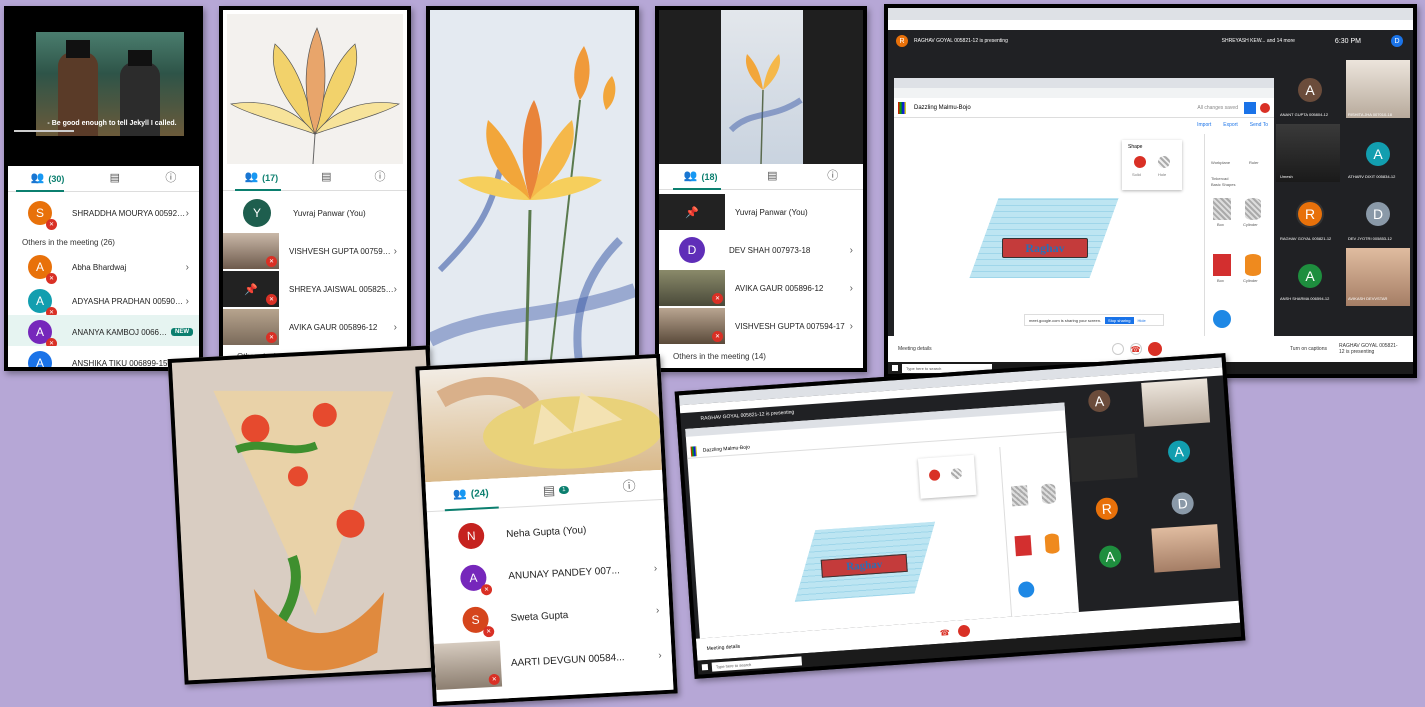  What do you see at coordinates (261, 177) in the screenshot?
I see `tab-people: 👥 (17)` at bounding box center [261, 177].